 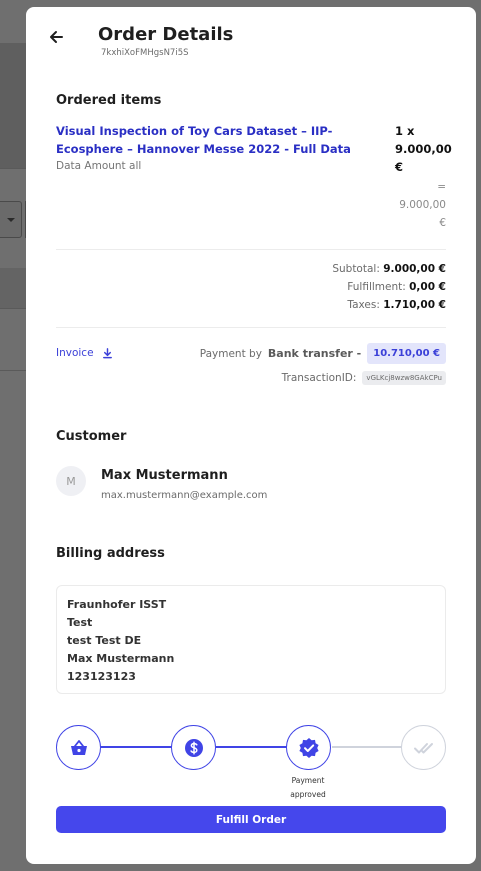 I want to click on item-line-total: = 9.000,00 €, so click(x=416, y=205).